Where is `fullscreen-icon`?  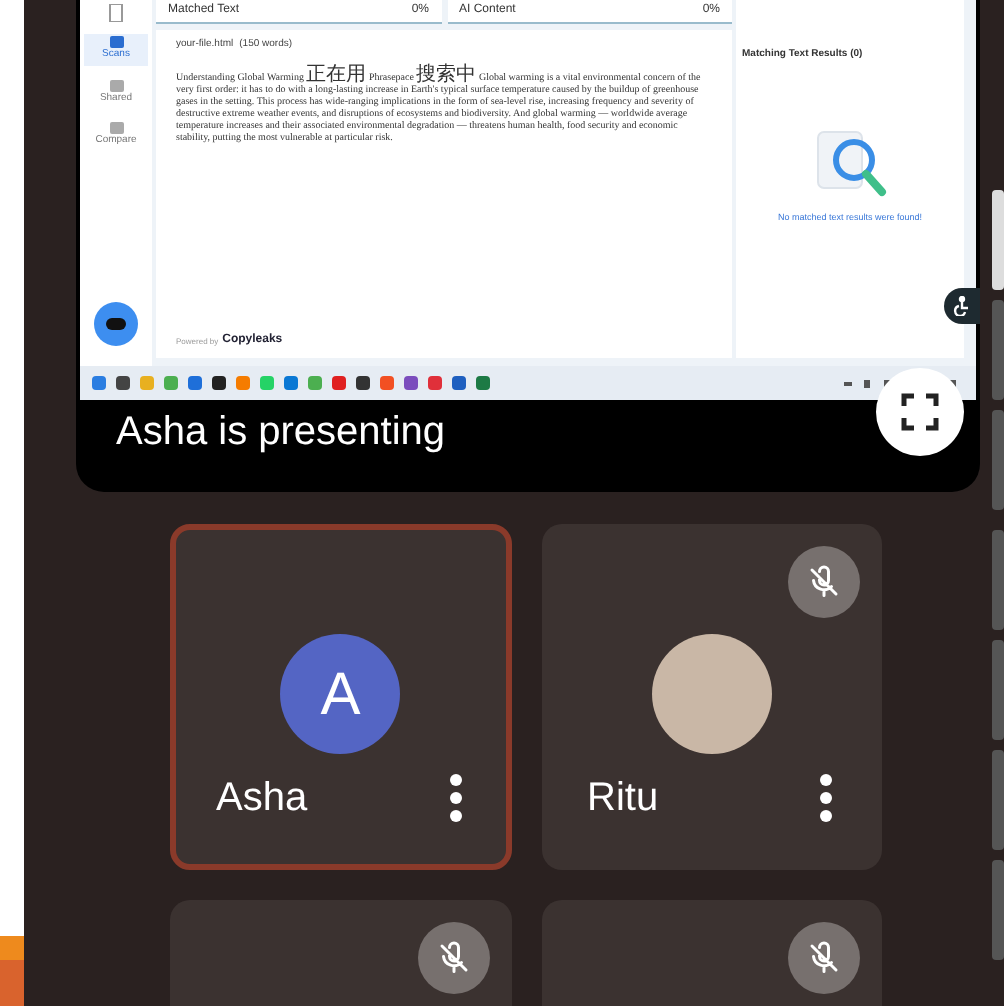 fullscreen-icon is located at coordinates (920, 412).